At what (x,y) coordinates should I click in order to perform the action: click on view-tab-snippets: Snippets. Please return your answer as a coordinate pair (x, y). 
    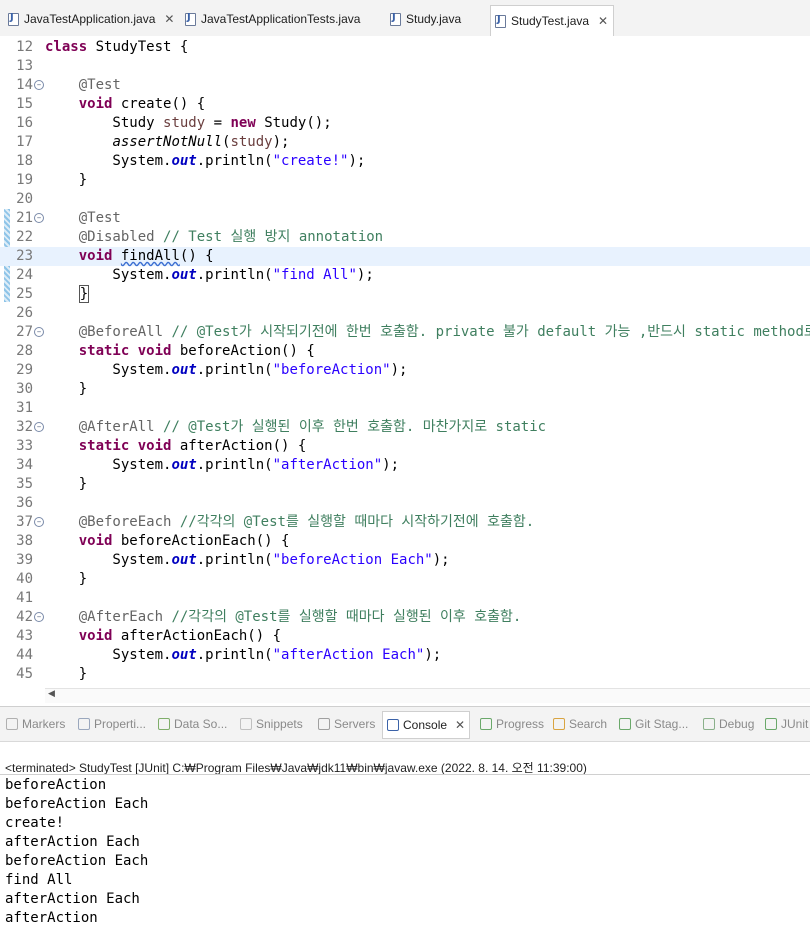
    Looking at the image, I should click on (271, 724).